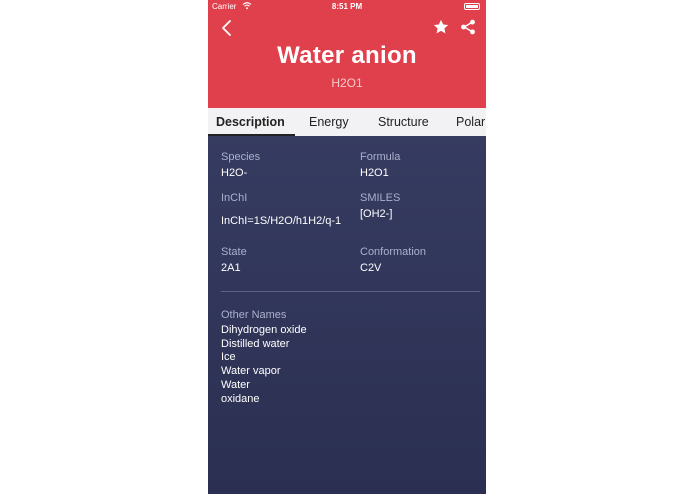 The image size is (695, 494). I want to click on other-names-label: Other Names, so click(254, 315).